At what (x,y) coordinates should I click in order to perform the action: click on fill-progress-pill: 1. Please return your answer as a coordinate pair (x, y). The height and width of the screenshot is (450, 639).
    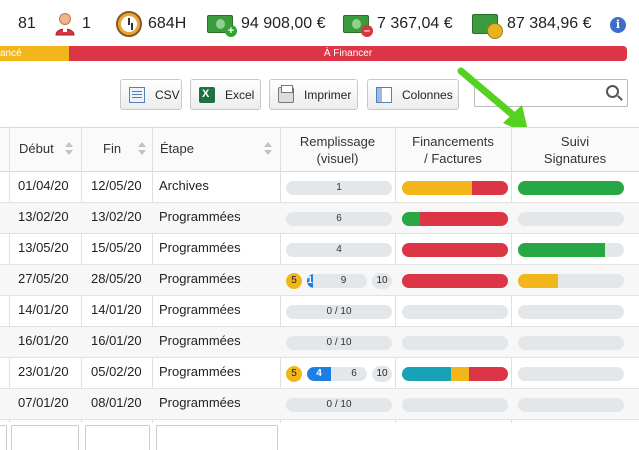
    Looking at the image, I should click on (339, 188).